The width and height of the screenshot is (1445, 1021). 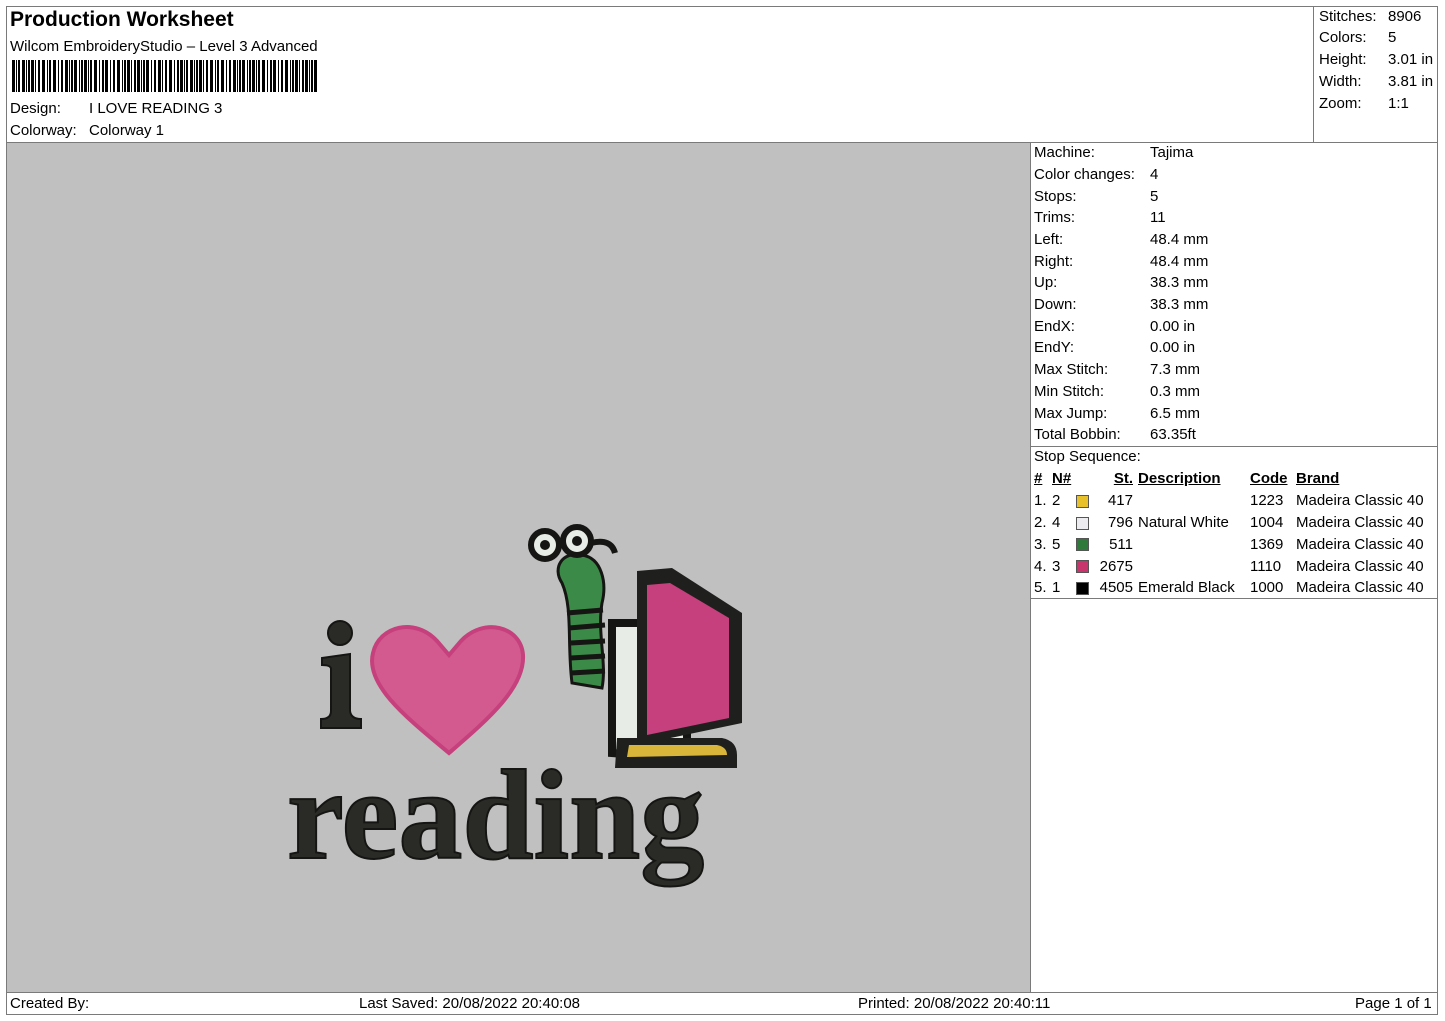 I want to click on summary-label: Zoom:, so click(x=1340, y=103).